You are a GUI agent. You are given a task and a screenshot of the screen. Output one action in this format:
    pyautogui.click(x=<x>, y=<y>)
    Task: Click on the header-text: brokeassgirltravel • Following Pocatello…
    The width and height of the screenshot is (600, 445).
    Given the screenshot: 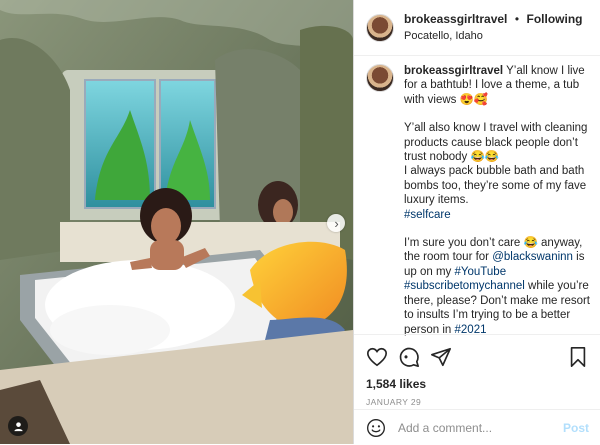 What is the action you would take?
    pyautogui.click(x=493, y=27)
    